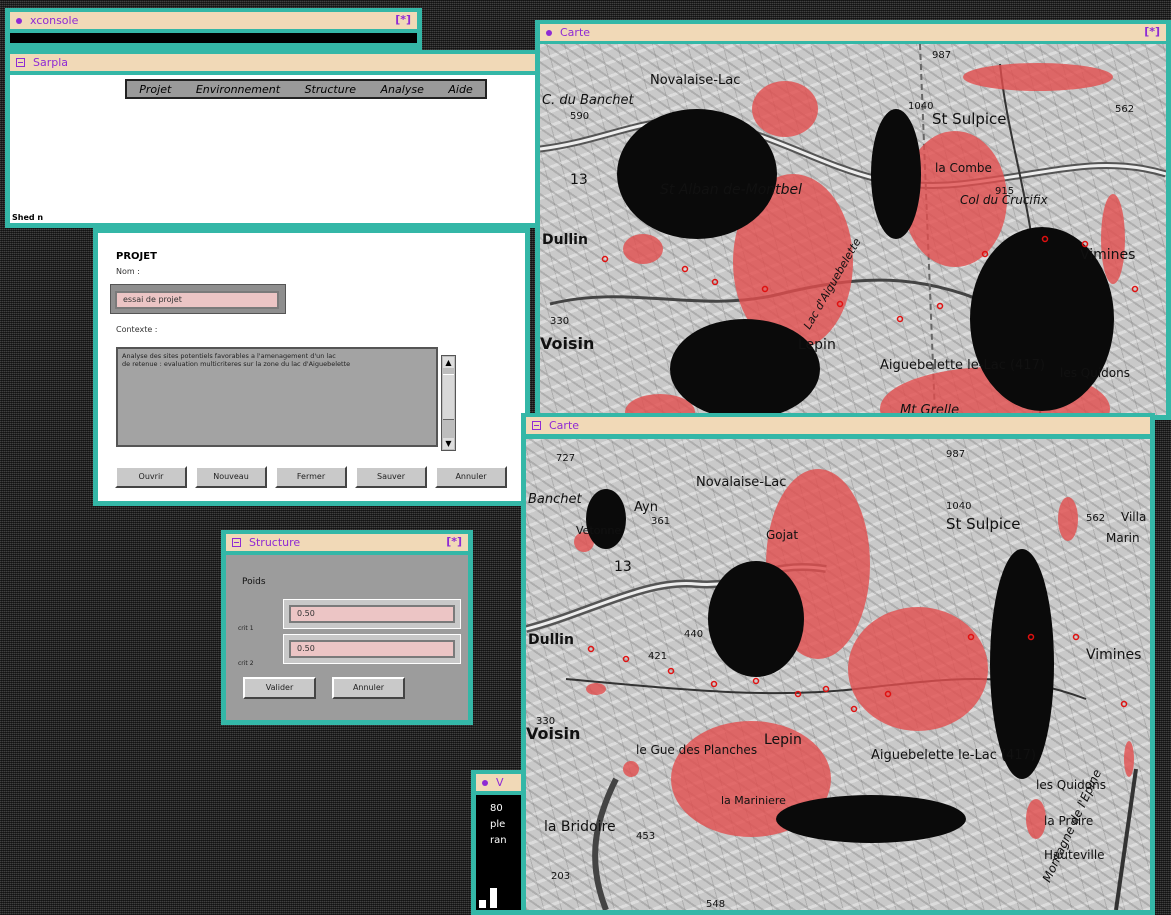 Image resolution: width=1171 pixels, height=915 pixels. What do you see at coordinates (448, 362) in the screenshot?
I see `scroll-up-icon: ▲` at bounding box center [448, 362].